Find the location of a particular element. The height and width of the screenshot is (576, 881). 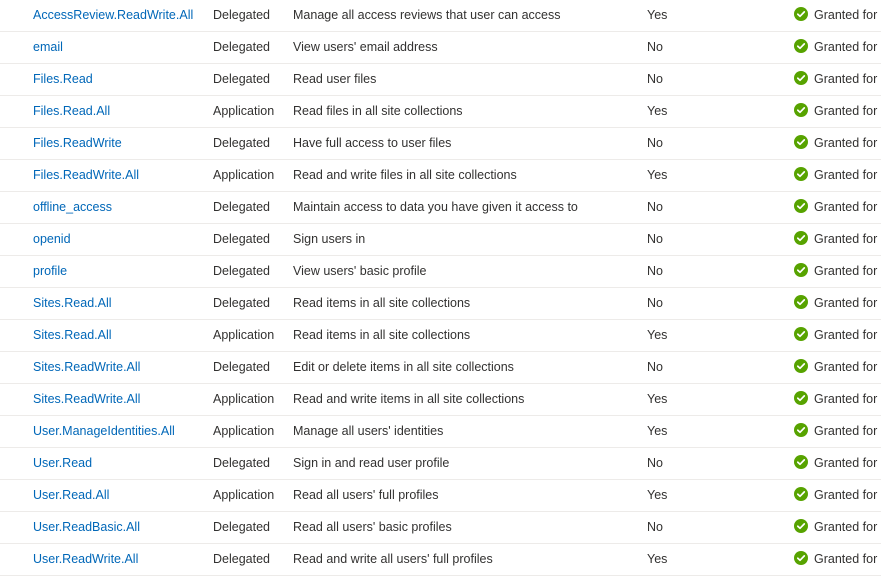

permission-description: Sign users in is located at coordinates (329, 239).